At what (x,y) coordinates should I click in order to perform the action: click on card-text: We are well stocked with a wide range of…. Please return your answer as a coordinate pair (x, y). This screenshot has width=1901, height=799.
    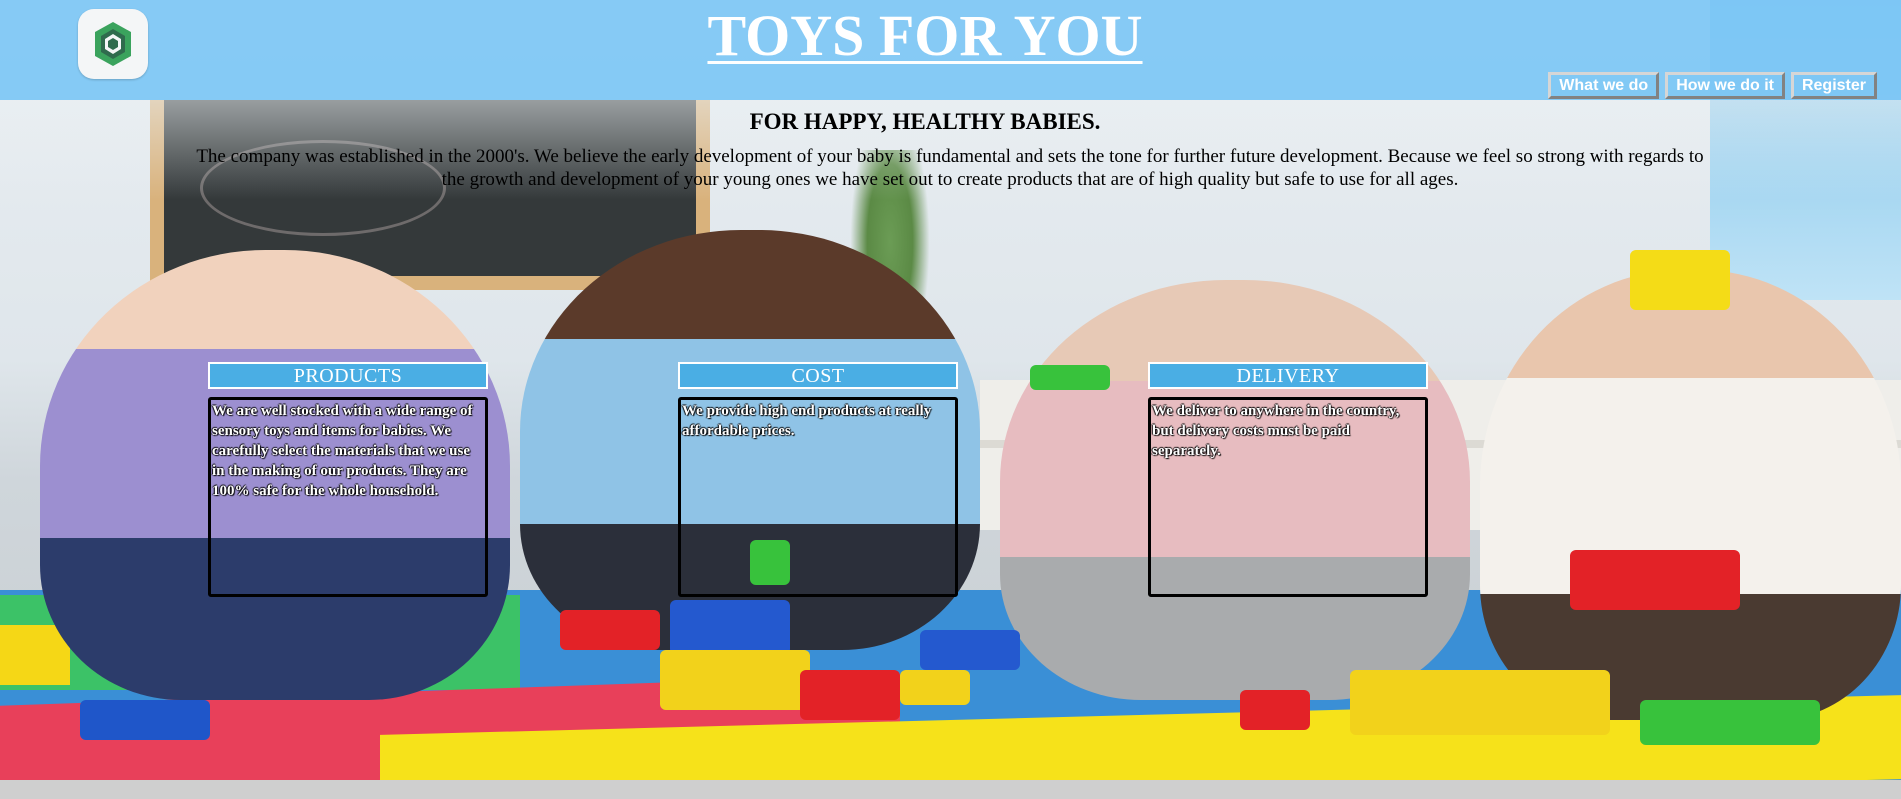
    Looking at the image, I should click on (342, 451).